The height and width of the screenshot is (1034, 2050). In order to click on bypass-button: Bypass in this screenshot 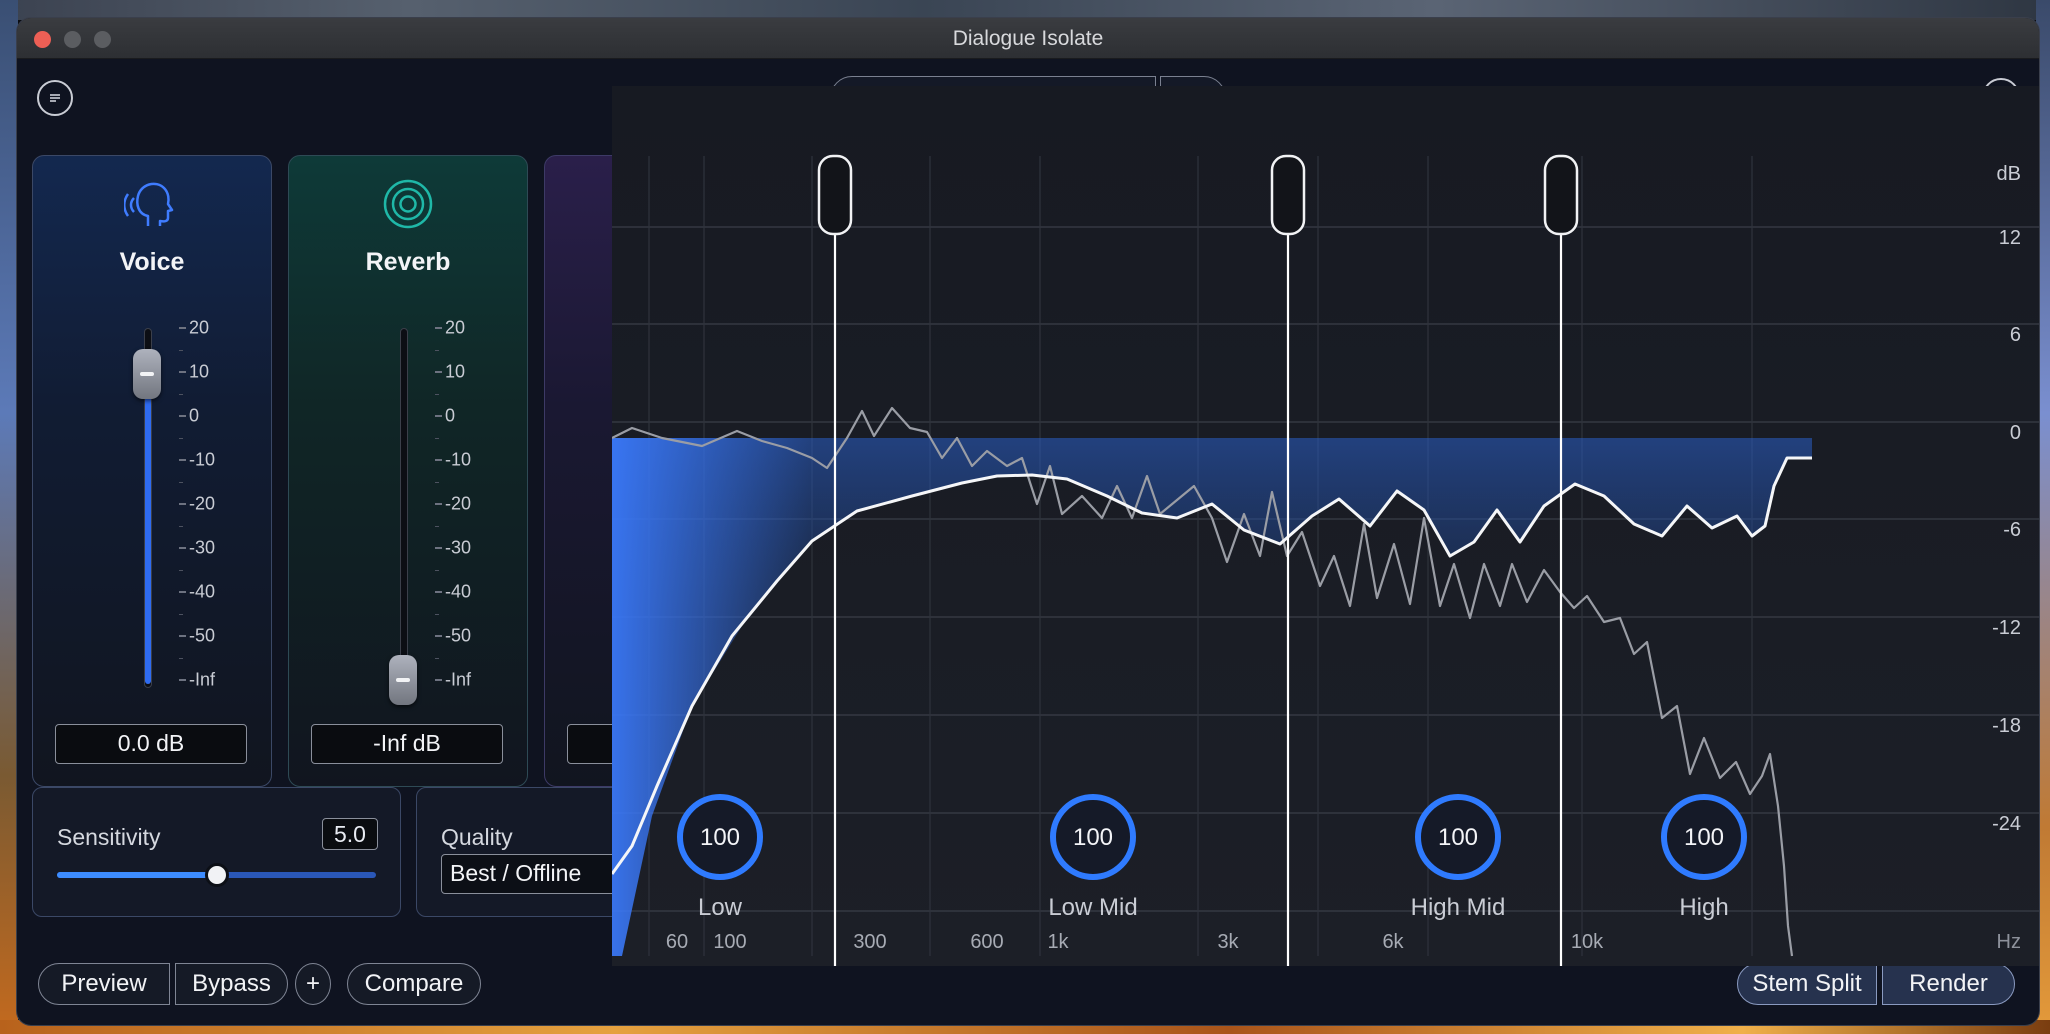, I will do `click(231, 984)`.